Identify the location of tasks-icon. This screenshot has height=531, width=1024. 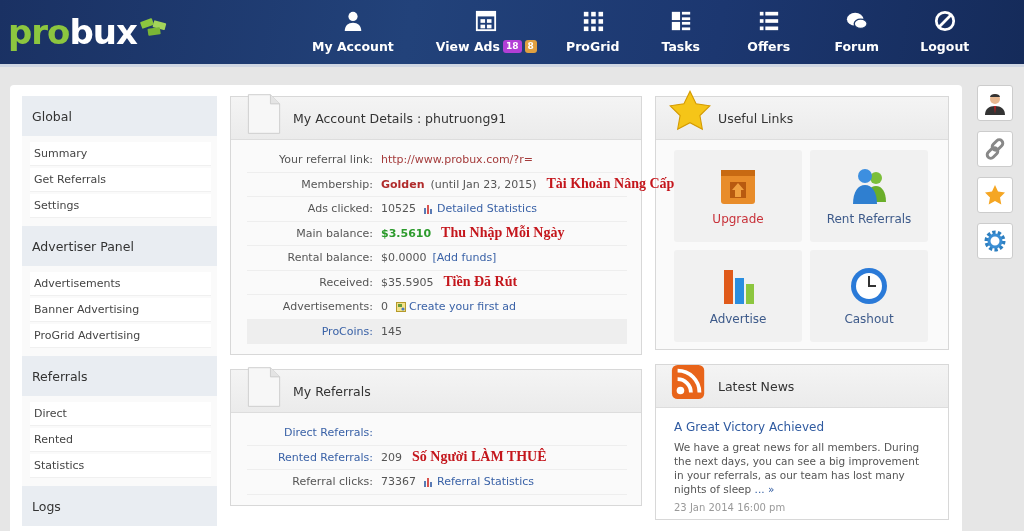
(680, 21).